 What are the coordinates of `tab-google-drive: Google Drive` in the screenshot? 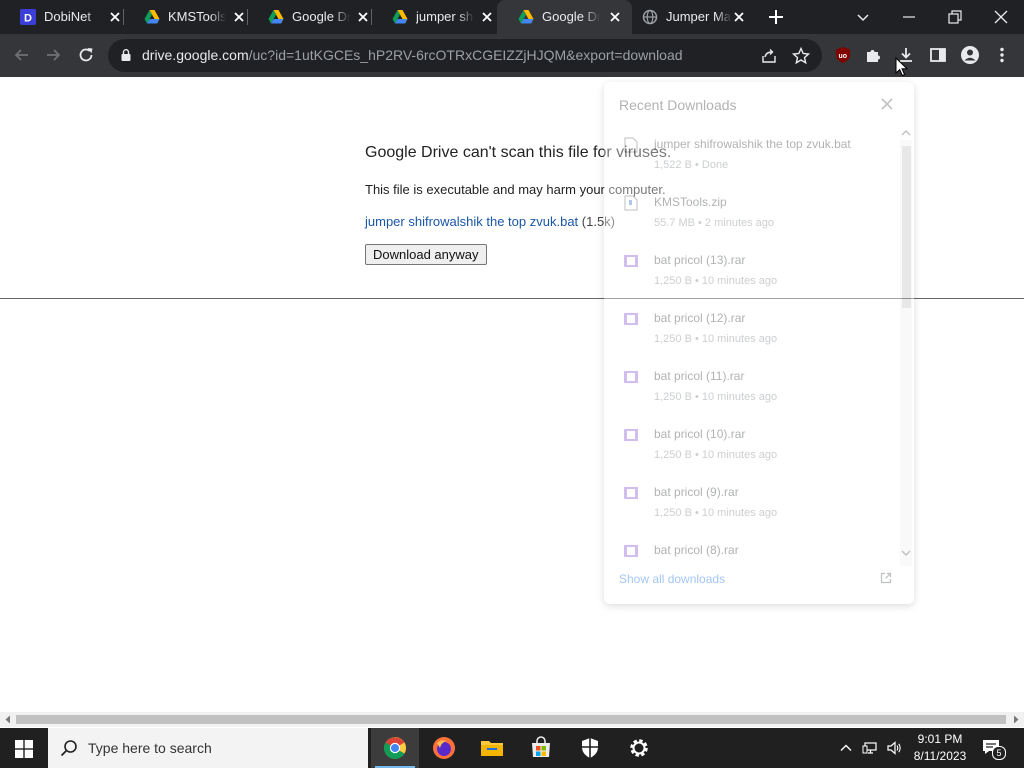 It's located at (310, 17).